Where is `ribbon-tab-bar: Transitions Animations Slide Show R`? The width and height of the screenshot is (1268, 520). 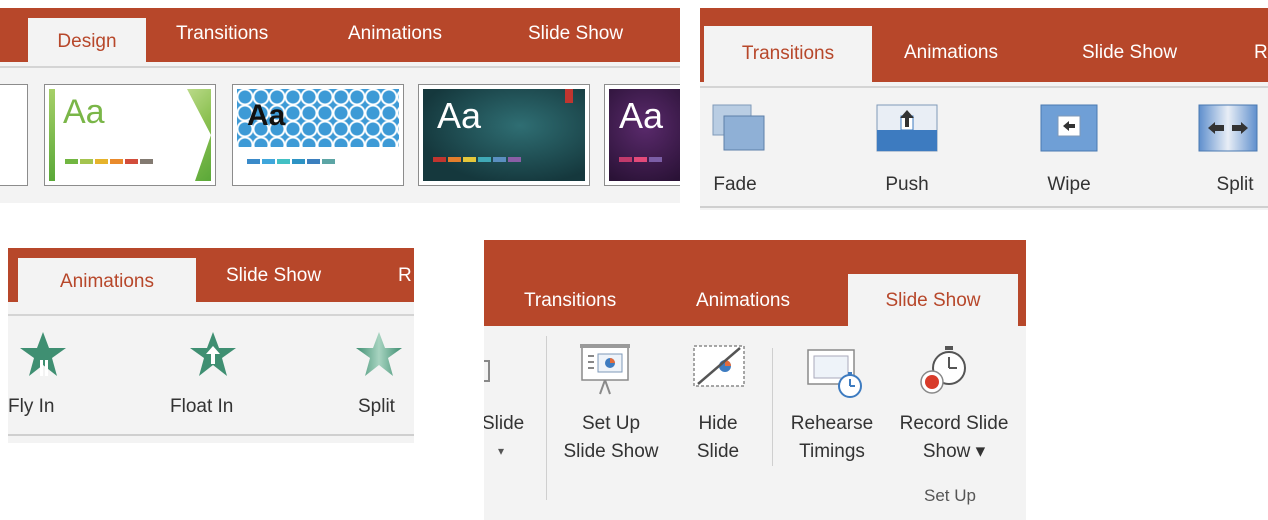
ribbon-tab-bar: Transitions Animations Slide Show R is located at coordinates (984, 45).